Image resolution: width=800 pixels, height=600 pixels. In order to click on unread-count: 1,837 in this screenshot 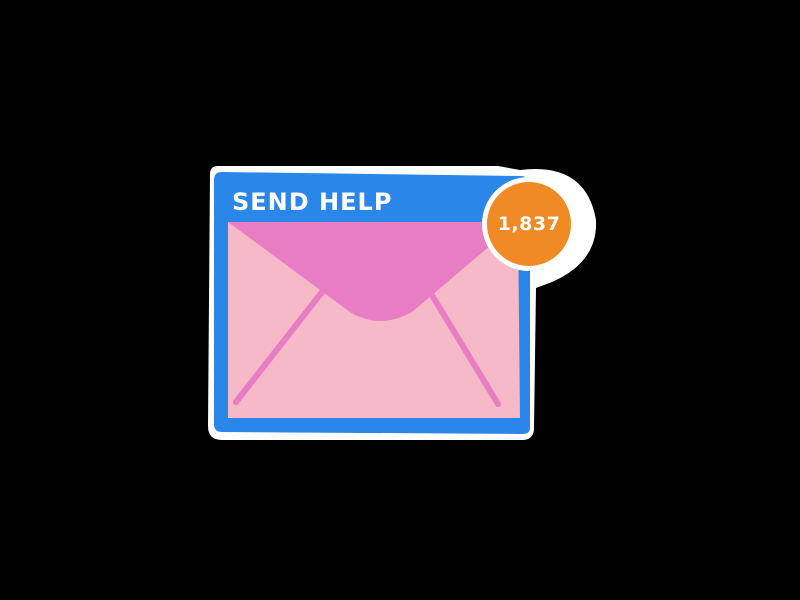, I will do `click(529, 224)`.